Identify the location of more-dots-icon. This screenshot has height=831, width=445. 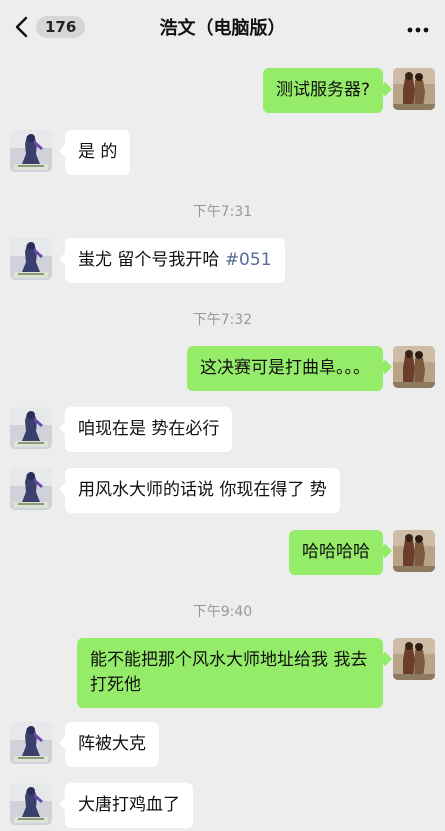
(418, 27).